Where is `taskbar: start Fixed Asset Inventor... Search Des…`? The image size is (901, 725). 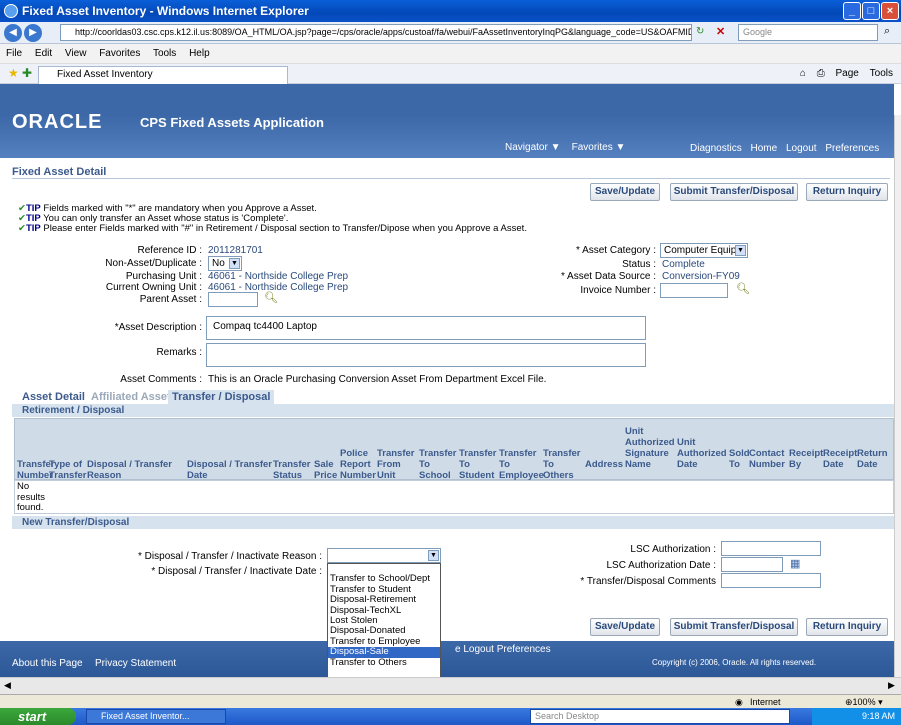 taskbar: start Fixed Asset Inventor... Search Des… is located at coordinates (450, 716).